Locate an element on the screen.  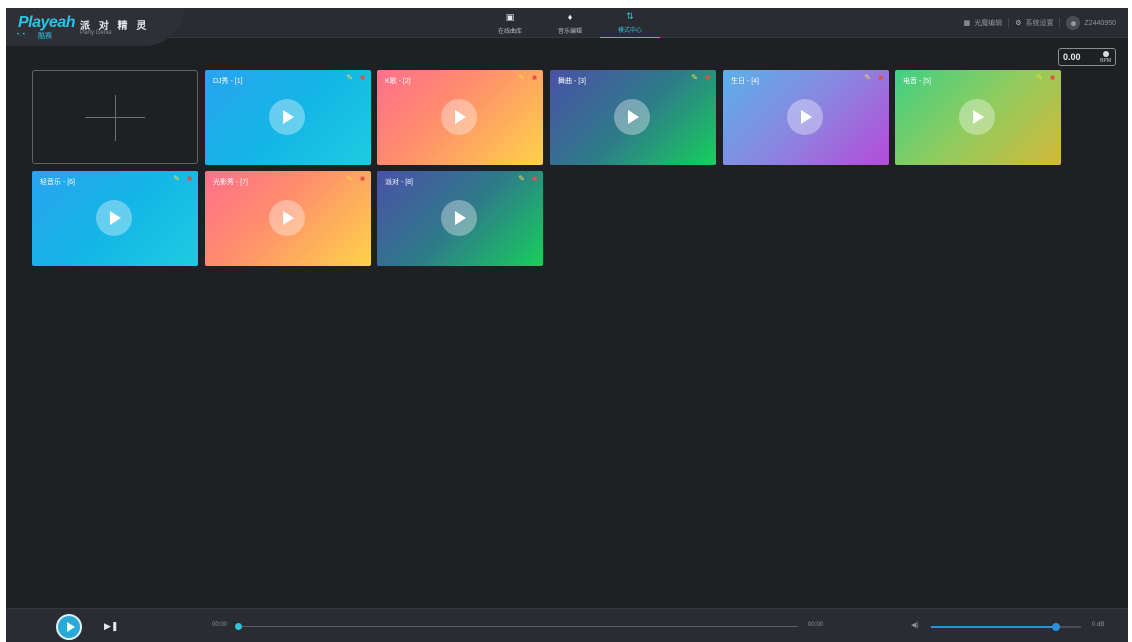
mode-card-light-music: 轻音乐 - [6] ✎ ■ is located at coordinates (115, 218).